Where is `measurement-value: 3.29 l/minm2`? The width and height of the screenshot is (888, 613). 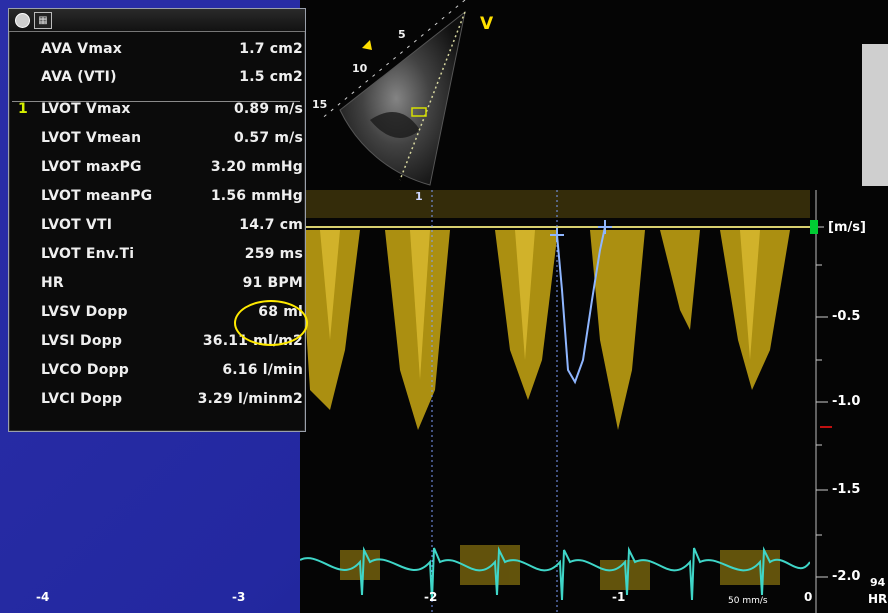
measurement-value: 3.29 l/minm2 is located at coordinates (250, 399).